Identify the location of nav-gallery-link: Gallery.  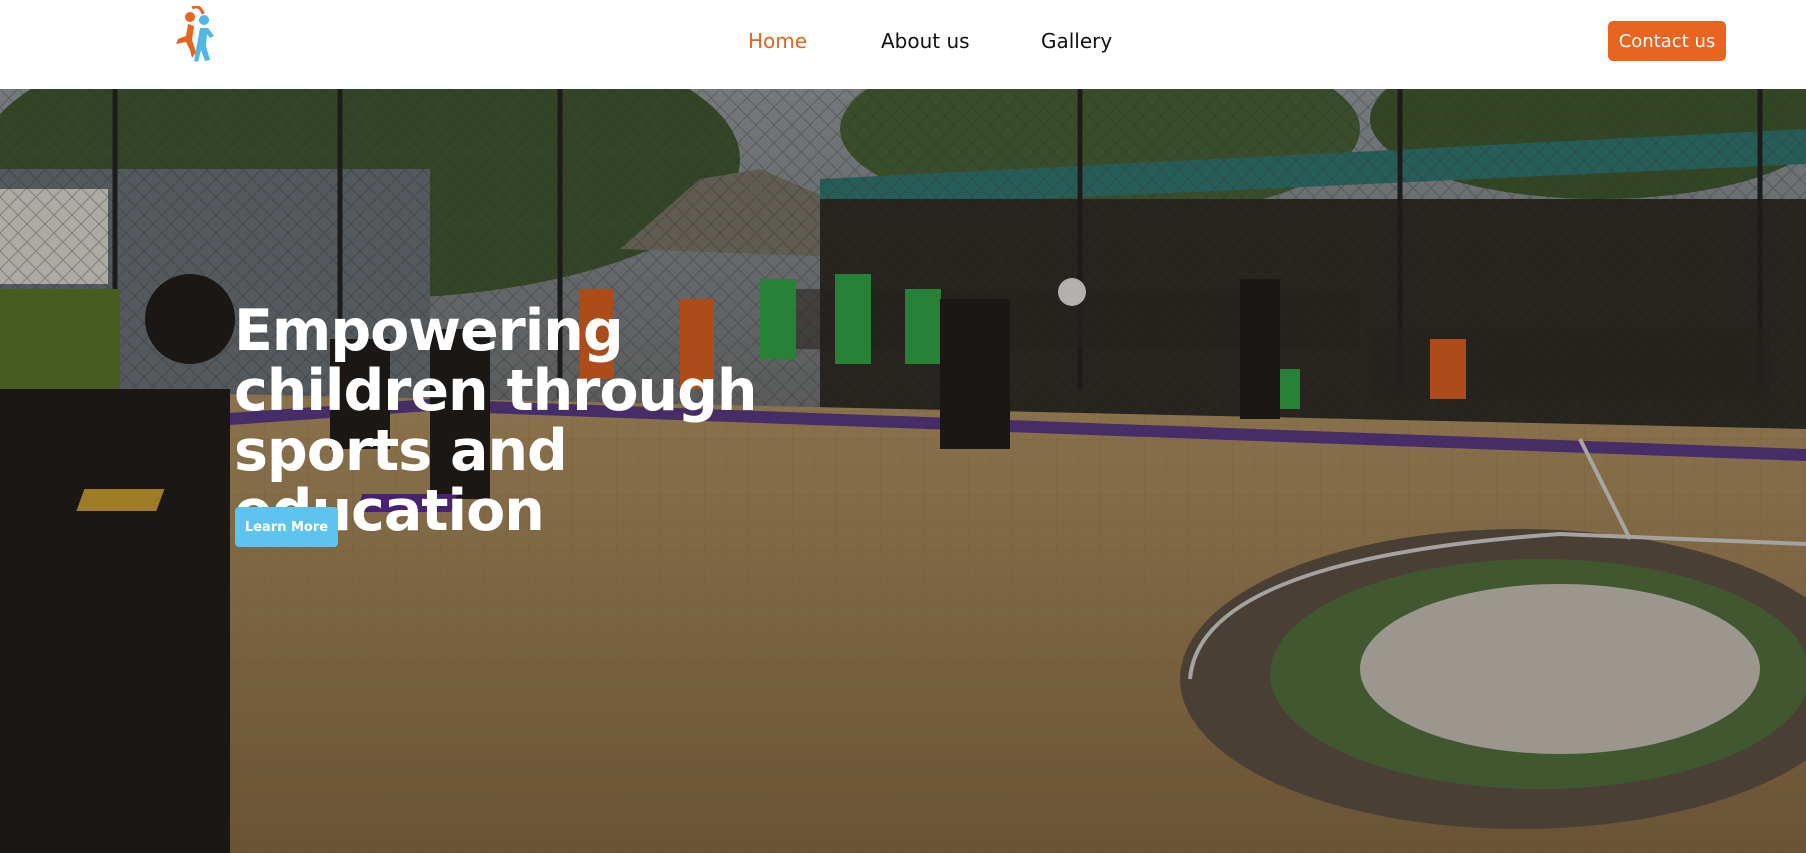
(1076, 41).